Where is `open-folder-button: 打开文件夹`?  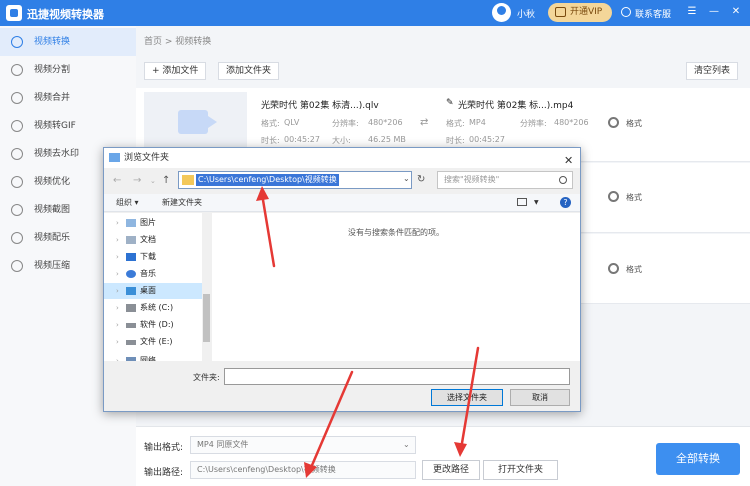
open-folder-button: 打开文件夹 is located at coordinates (520, 470).